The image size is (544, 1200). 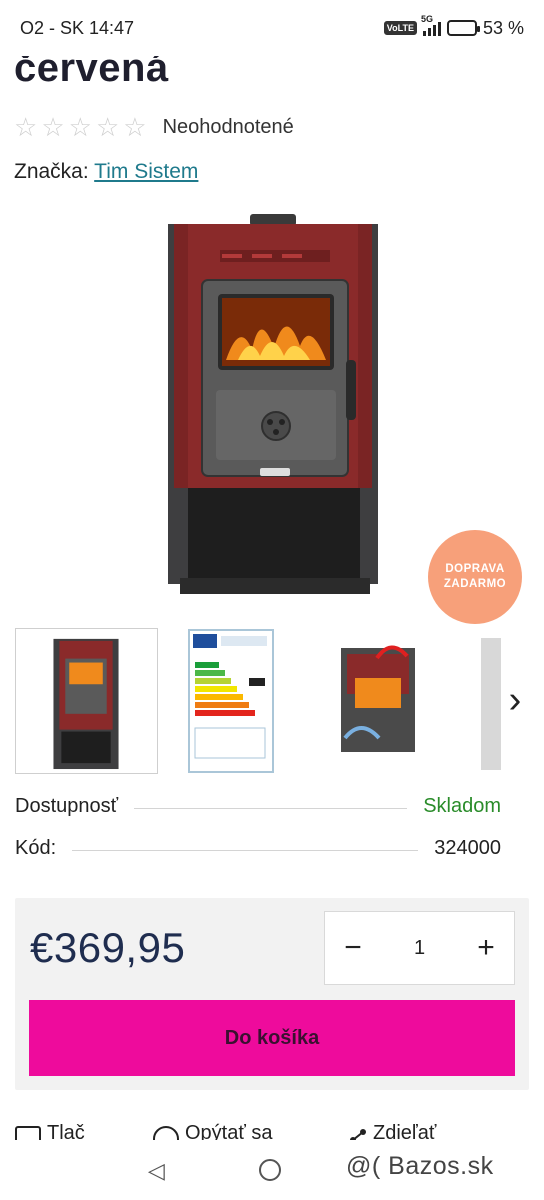 I want to click on share-action: Zdieľať, so click(x=392, y=1131).